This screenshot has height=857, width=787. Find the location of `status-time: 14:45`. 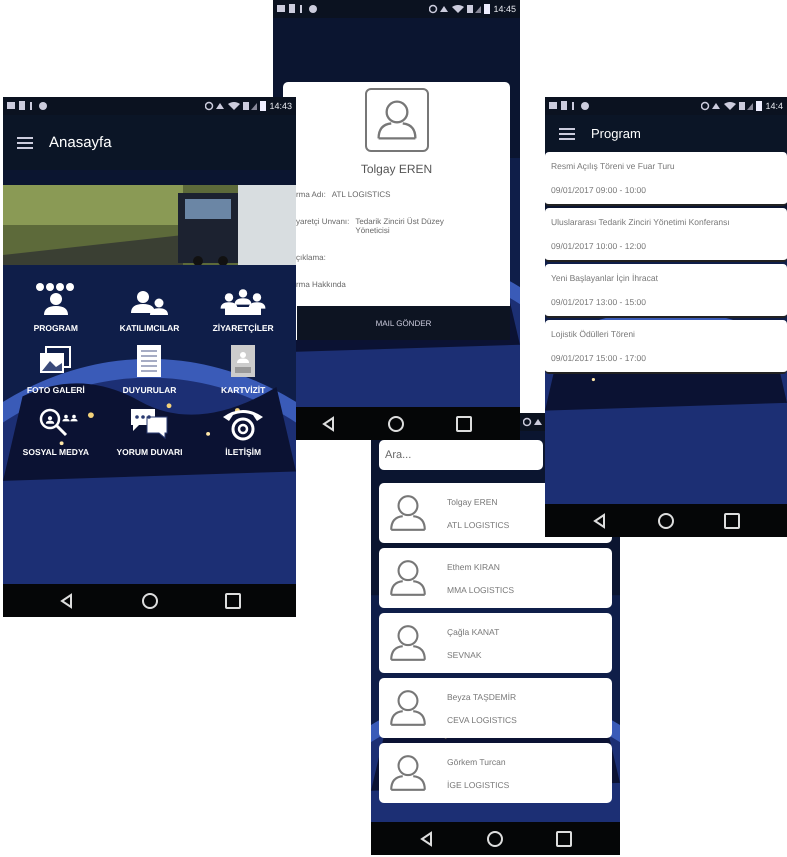

status-time: 14:45 is located at coordinates (504, 9).